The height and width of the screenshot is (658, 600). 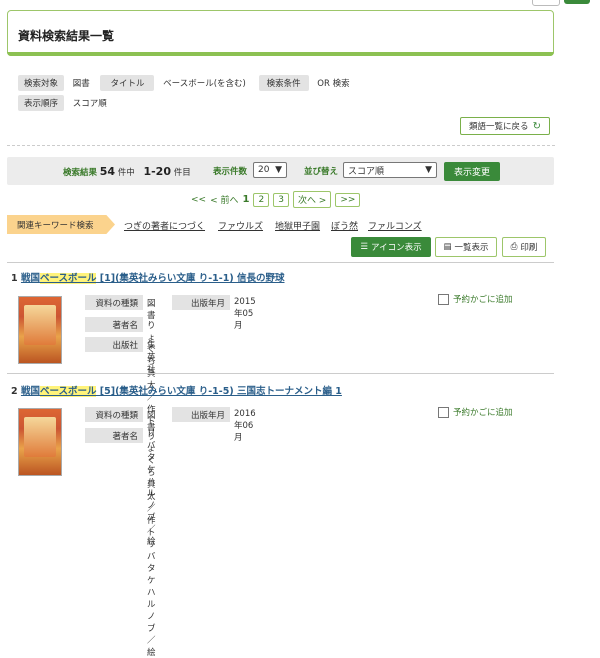 I want to click on prev-page-link: < 前へ, so click(x=224, y=199).